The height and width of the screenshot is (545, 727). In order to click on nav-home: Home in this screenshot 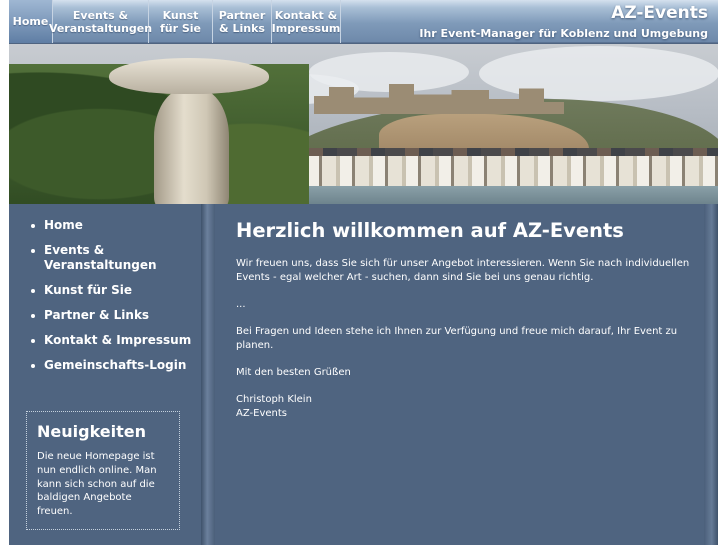, I will do `click(31, 21)`.